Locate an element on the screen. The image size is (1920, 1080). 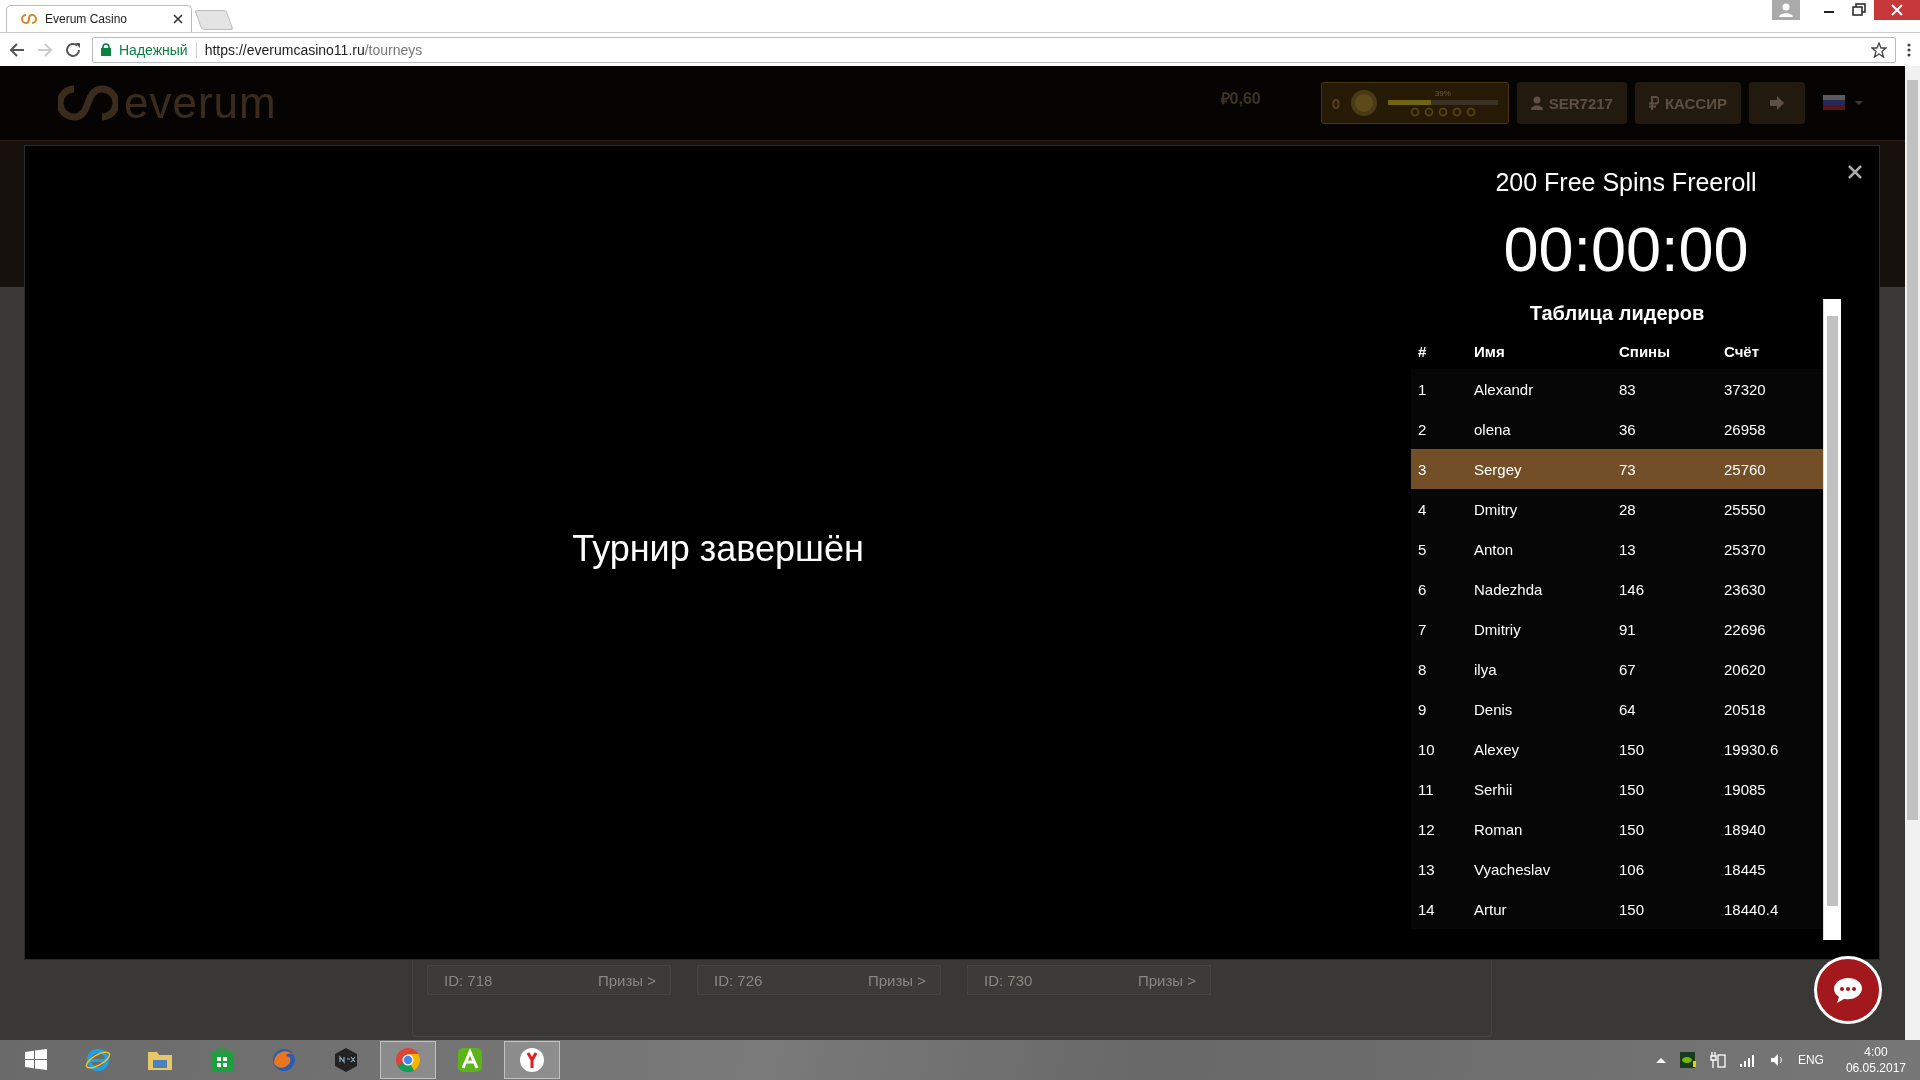
column-header: Спины is located at coordinates (1645, 351).